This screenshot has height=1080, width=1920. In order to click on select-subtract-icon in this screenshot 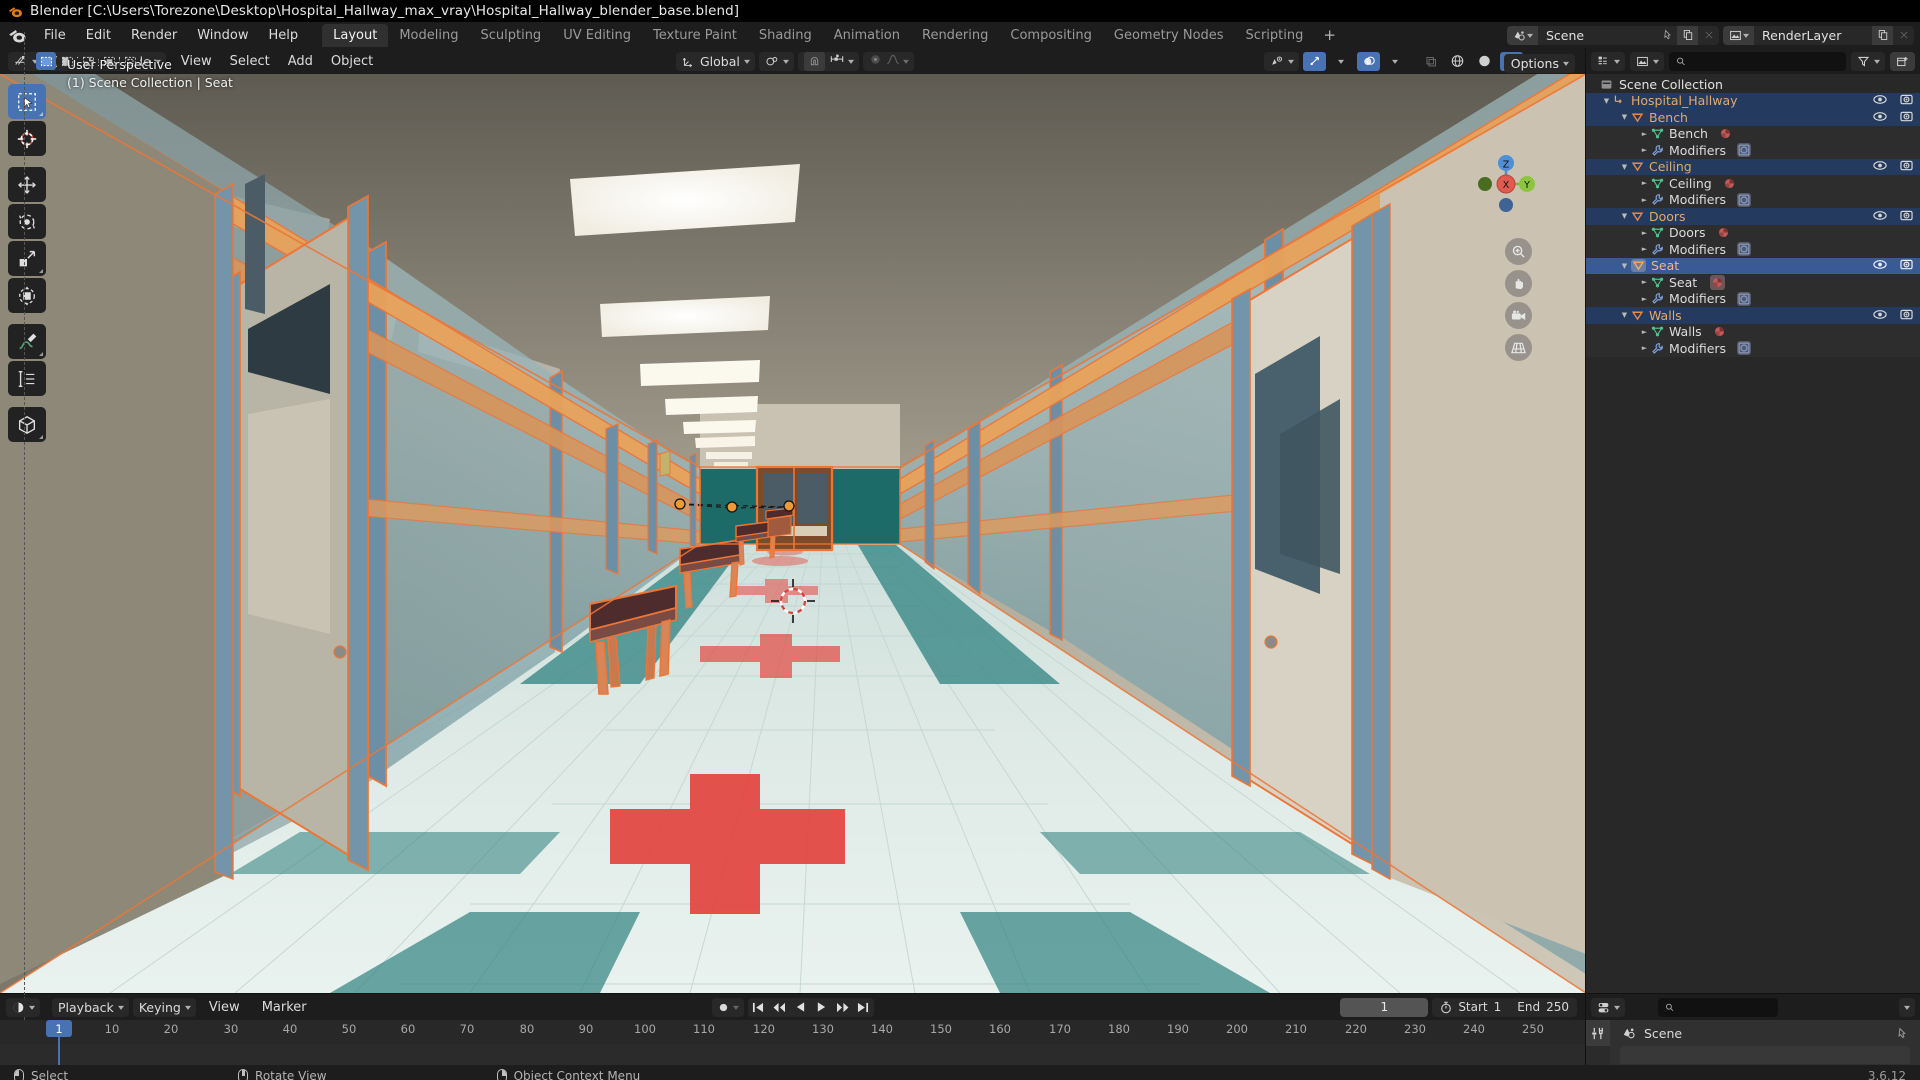, I will do `click(88, 61)`.